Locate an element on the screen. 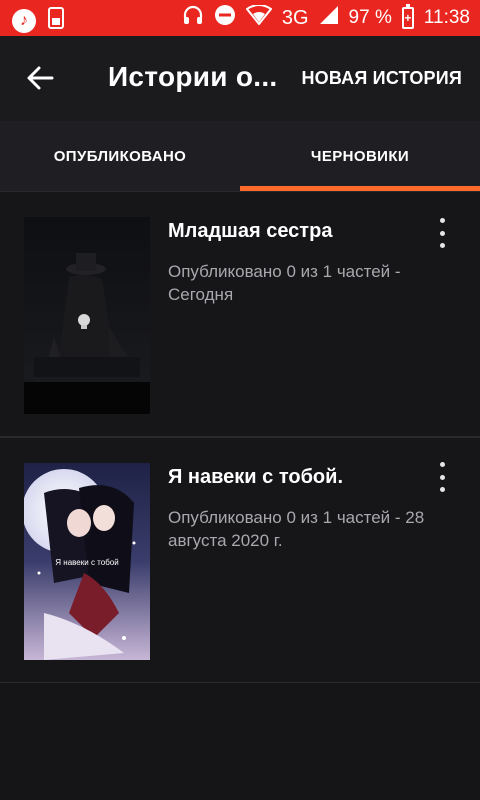 Image resolution: width=480 pixels, height=800 pixels. music-icon: ♪ is located at coordinates (24, 20).